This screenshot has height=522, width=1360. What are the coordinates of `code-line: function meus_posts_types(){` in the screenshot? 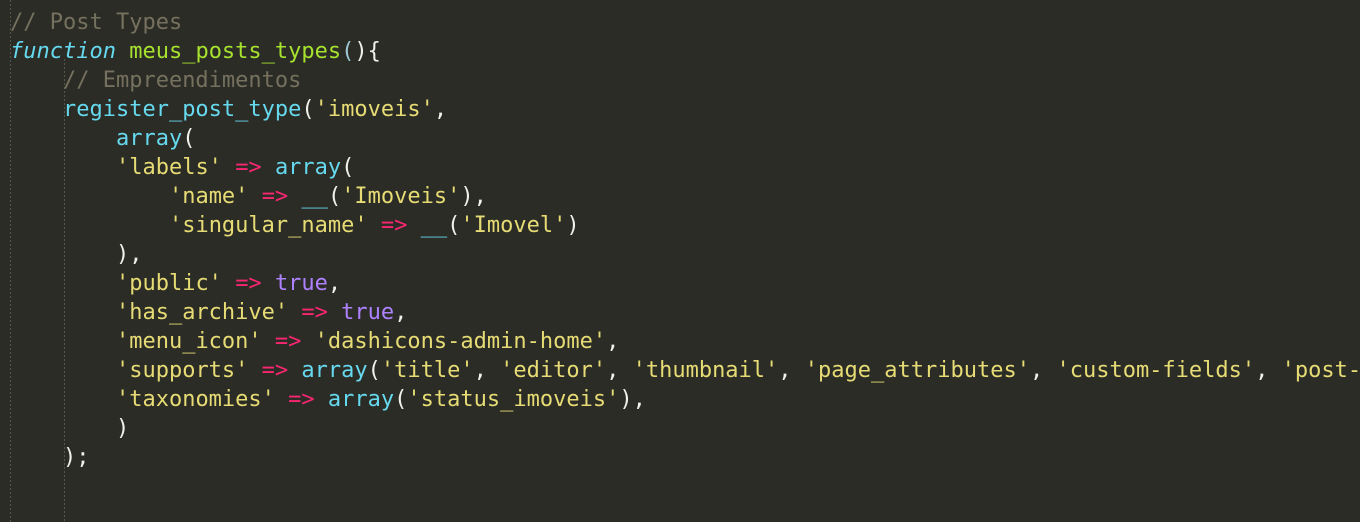 It's located at (680, 51).